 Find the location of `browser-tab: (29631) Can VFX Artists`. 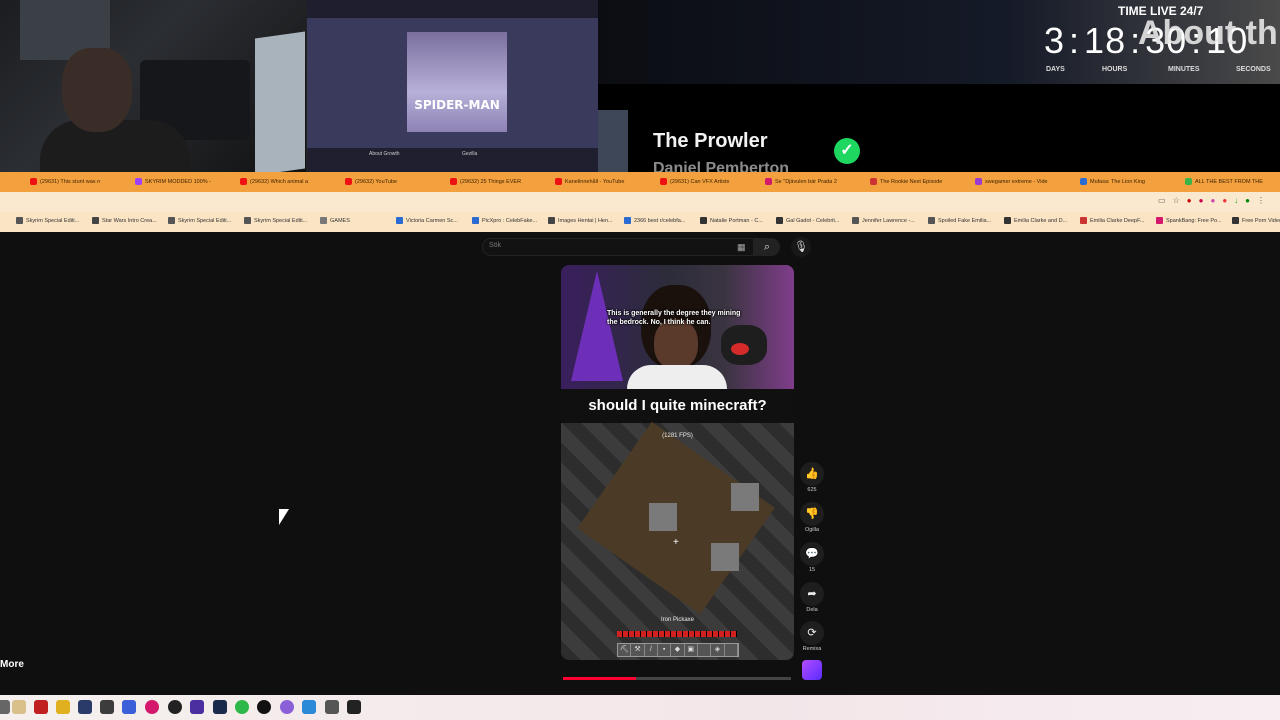

browser-tab: (29631) Can VFX Artists is located at coordinates (694, 182).